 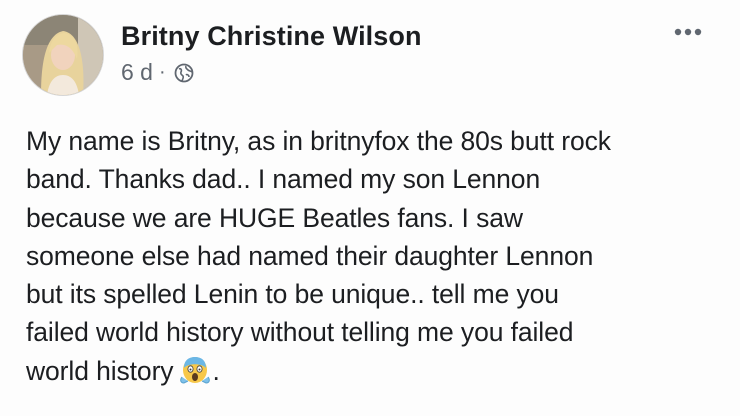 What do you see at coordinates (63, 55) in the screenshot?
I see `avatar` at bounding box center [63, 55].